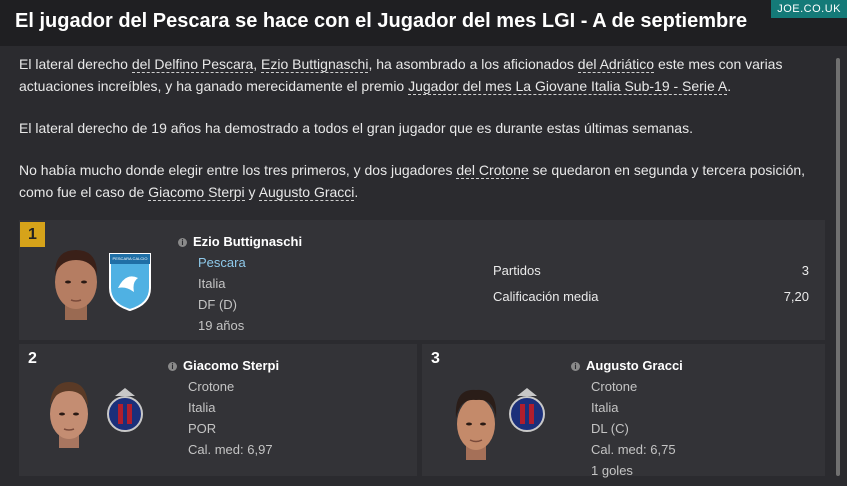 The height and width of the screenshot is (486, 847). What do you see at coordinates (610, 428) in the screenshot?
I see `player-position: DL (C)` at bounding box center [610, 428].